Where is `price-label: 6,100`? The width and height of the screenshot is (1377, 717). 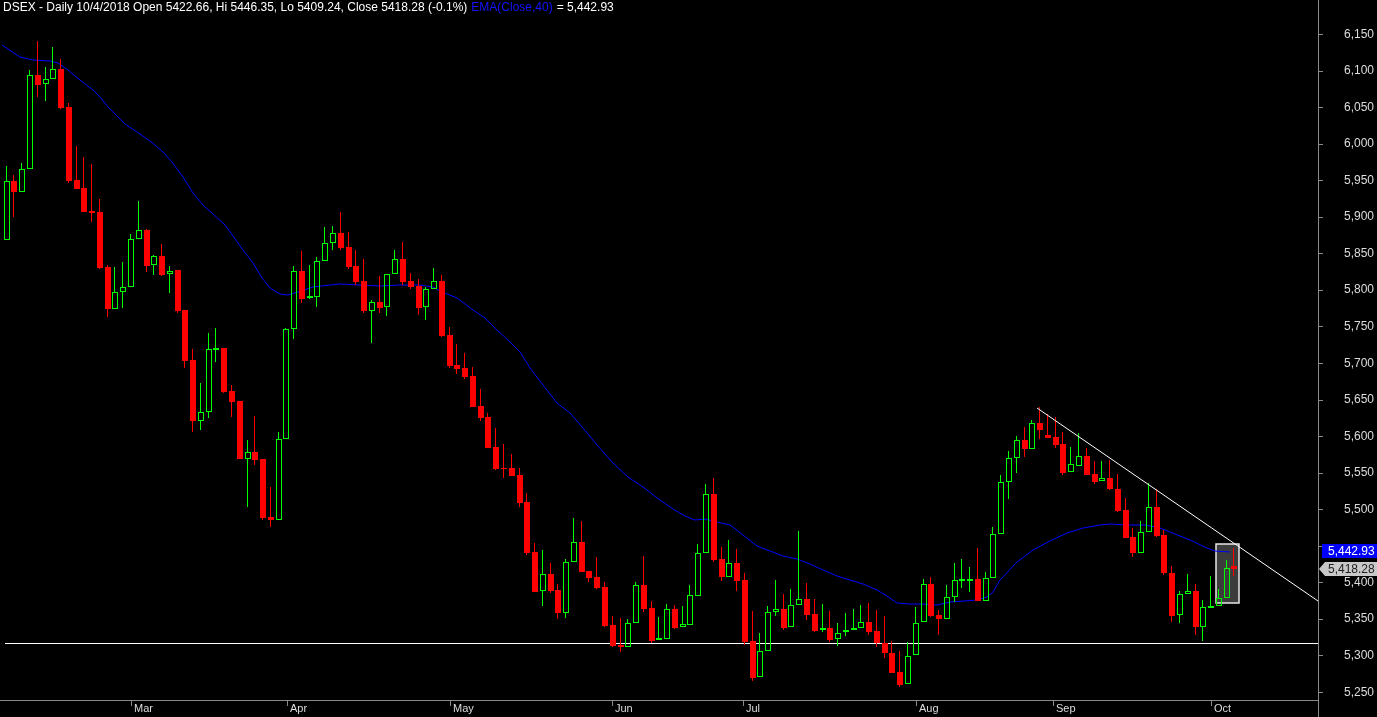 price-label: 6,100 is located at coordinates (1358, 70).